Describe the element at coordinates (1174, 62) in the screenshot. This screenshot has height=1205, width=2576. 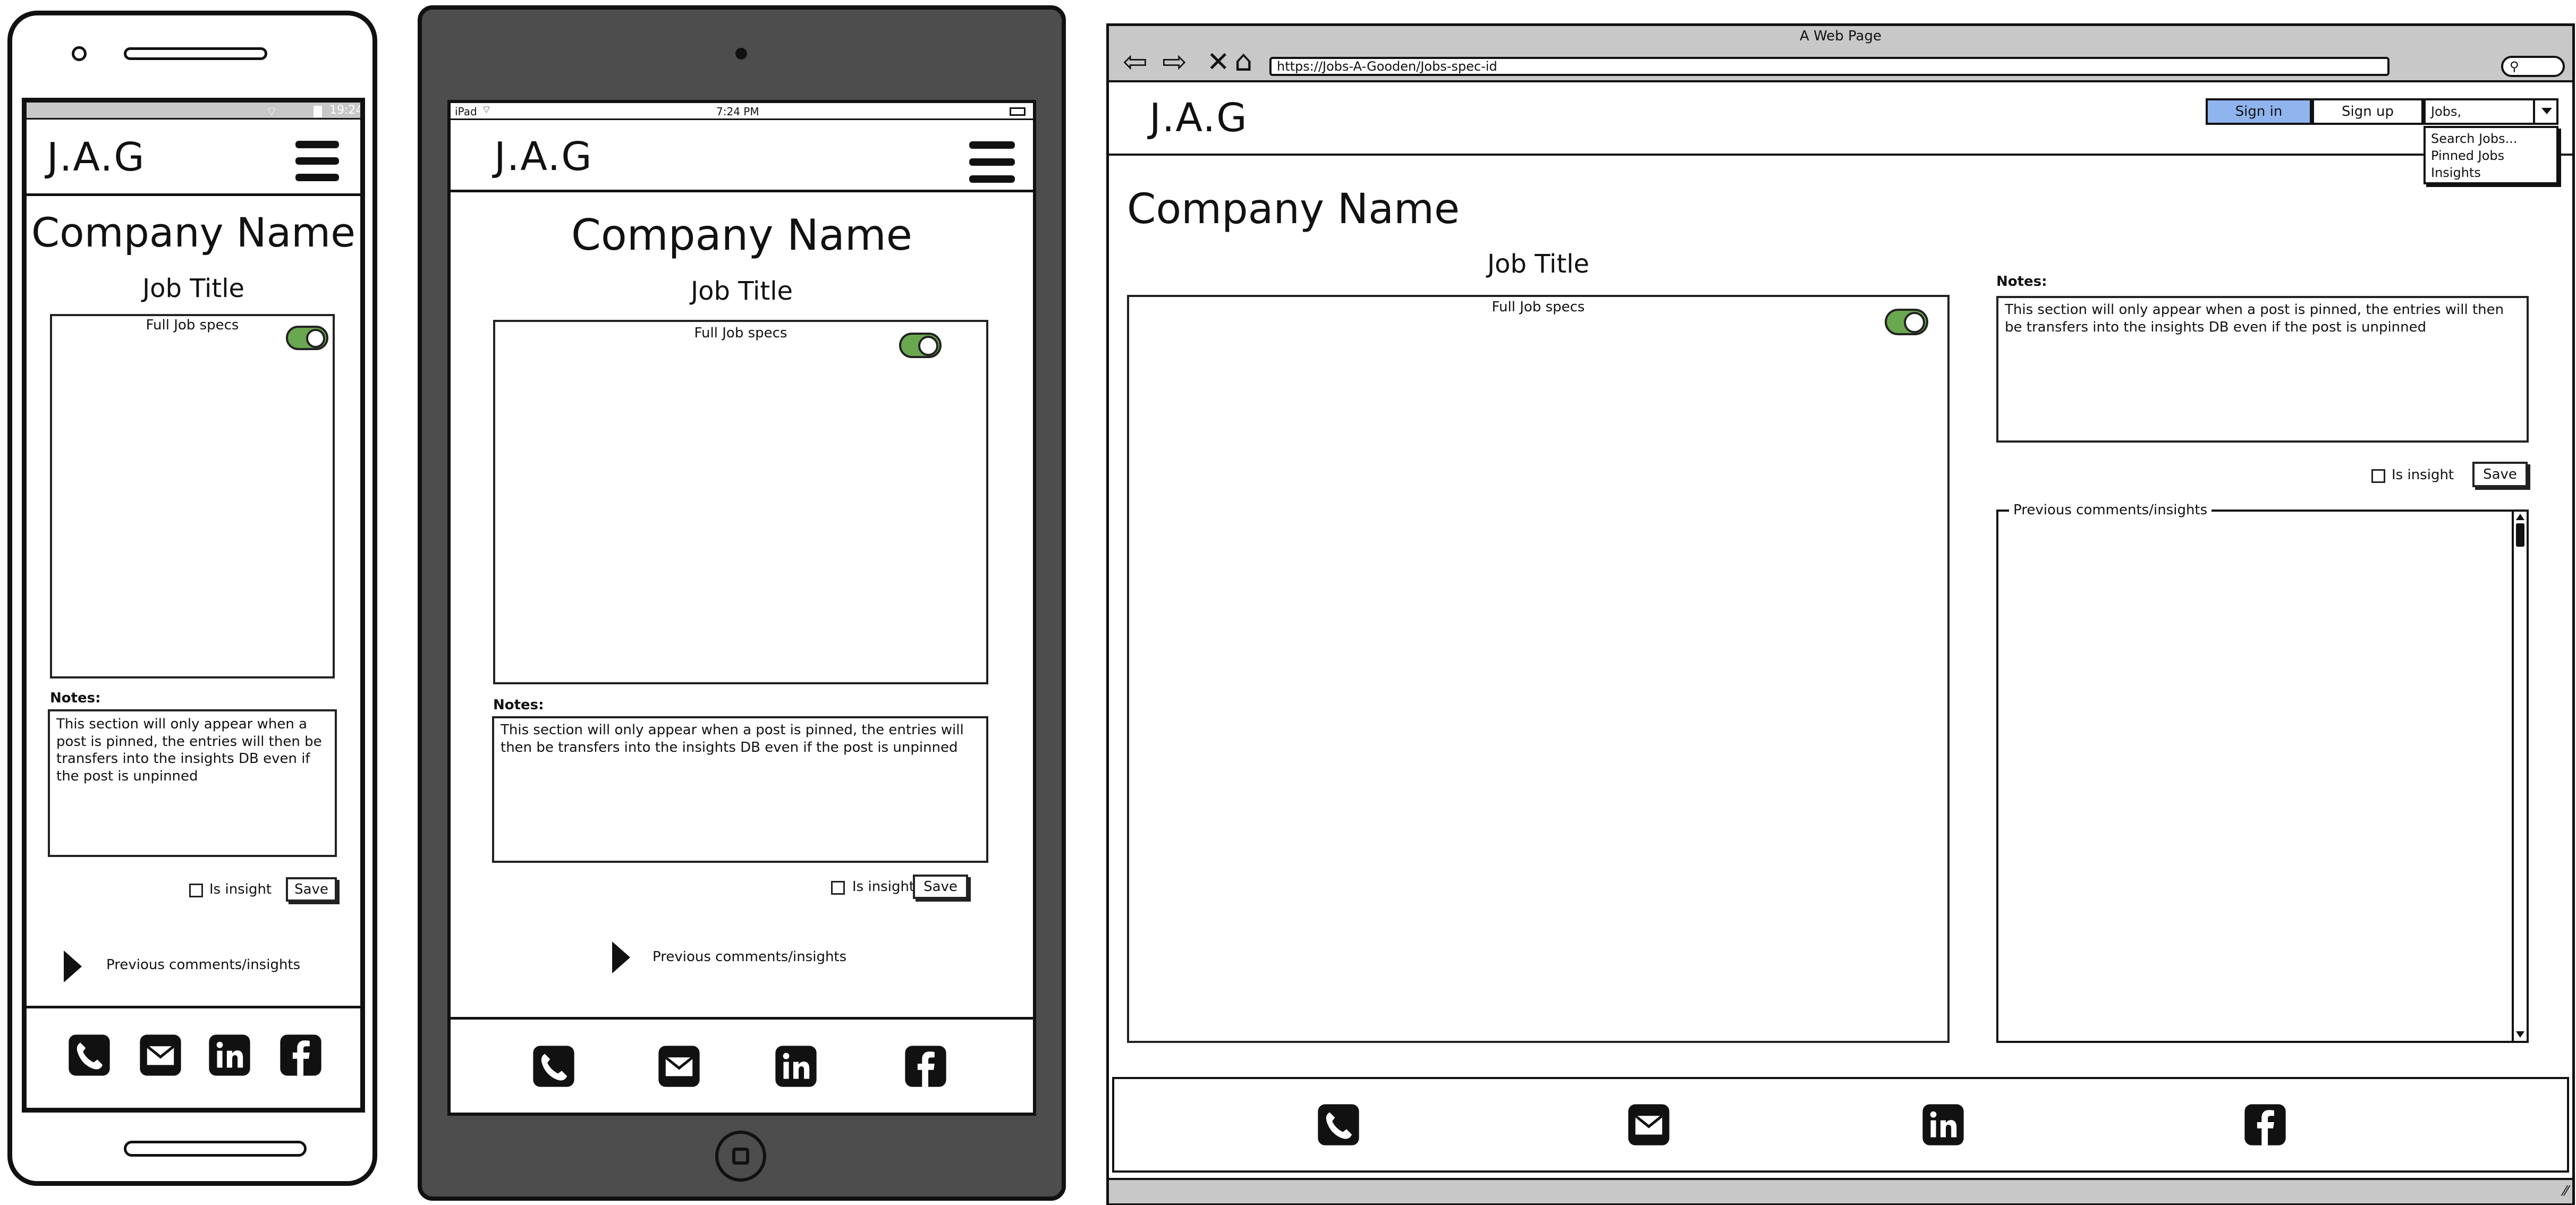
I see `forward-arrow-icon: ⇨` at that location.